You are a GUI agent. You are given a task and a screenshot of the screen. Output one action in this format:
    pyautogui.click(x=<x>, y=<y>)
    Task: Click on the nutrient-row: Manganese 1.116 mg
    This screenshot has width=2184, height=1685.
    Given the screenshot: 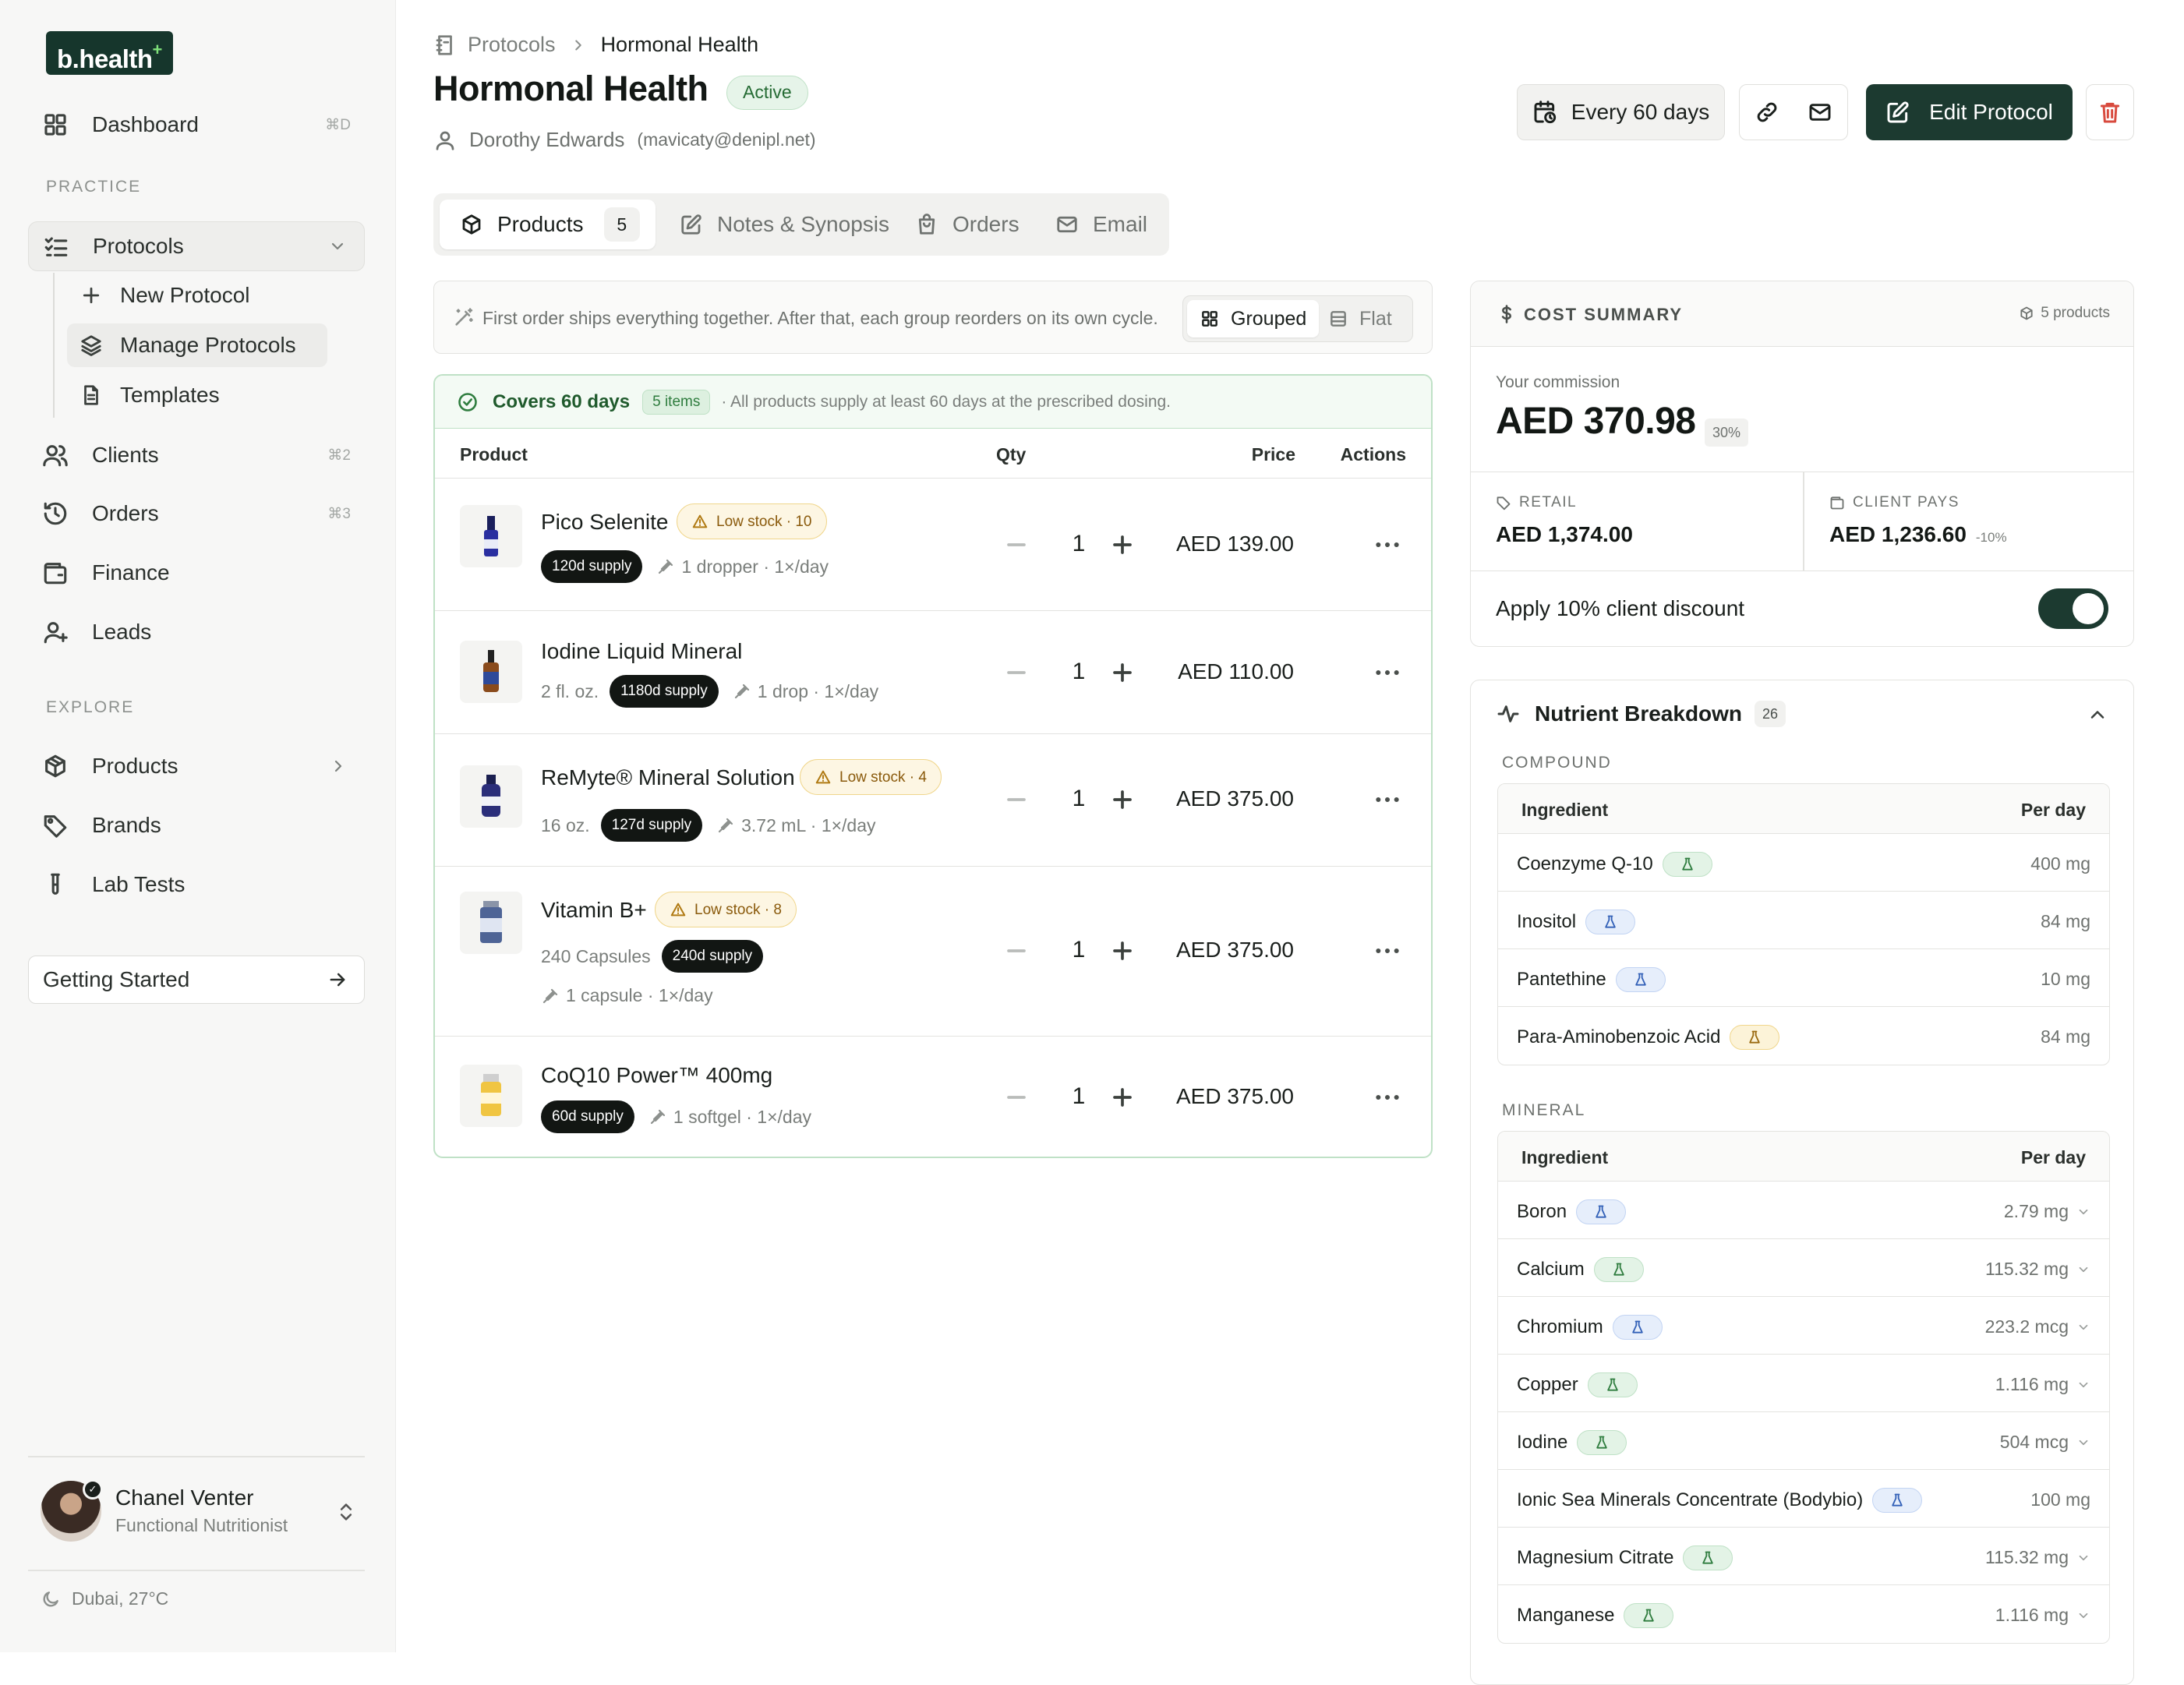 What is the action you would take?
    pyautogui.click(x=1804, y=1614)
    